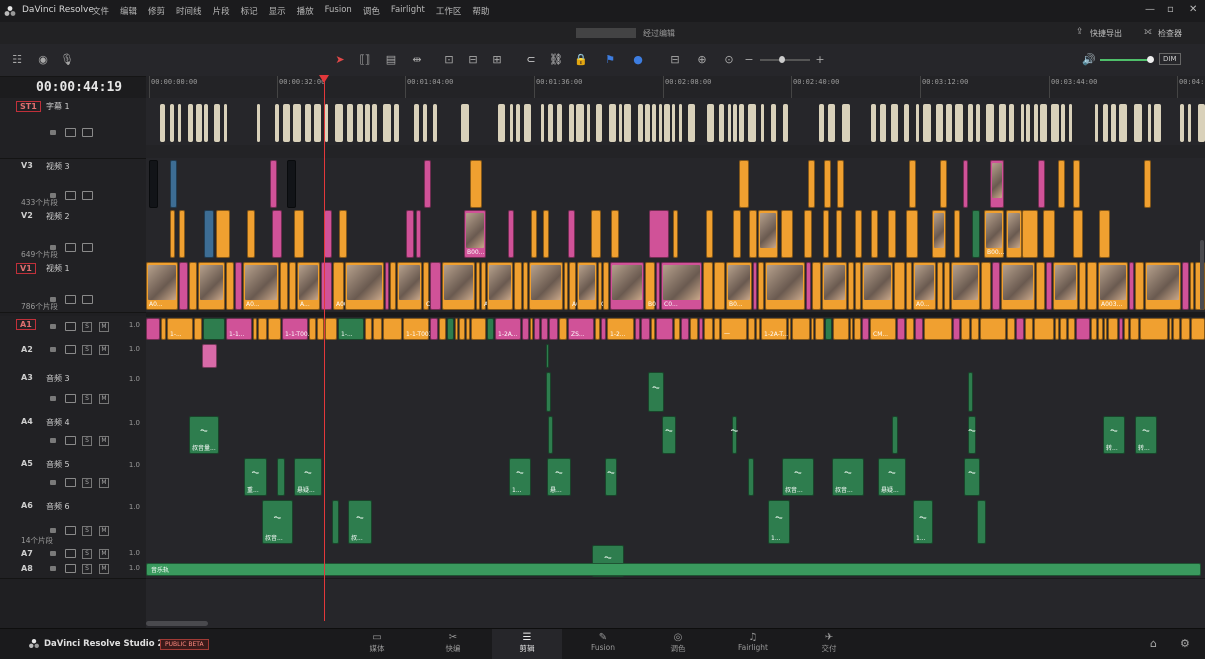 This screenshot has height=659, width=1205. Describe the element at coordinates (73, 234) in the screenshot. I see `track-header-v2: V2 视频 2 649个片段` at that location.